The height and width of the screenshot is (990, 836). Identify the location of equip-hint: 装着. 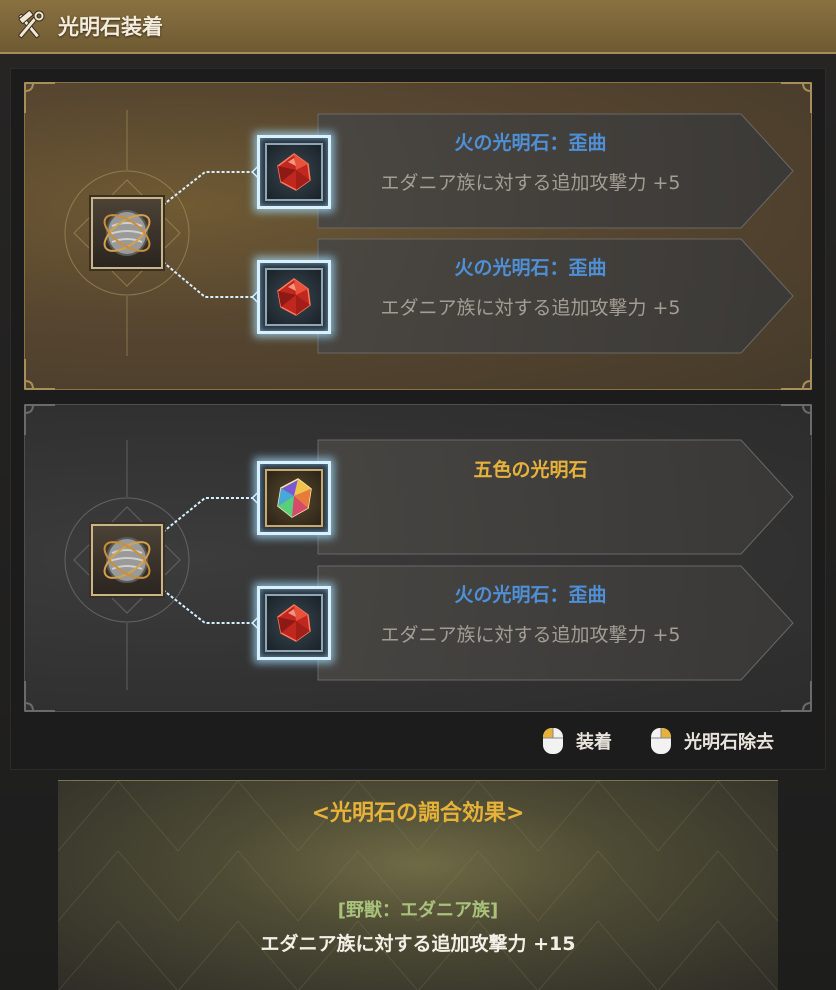
(577, 741).